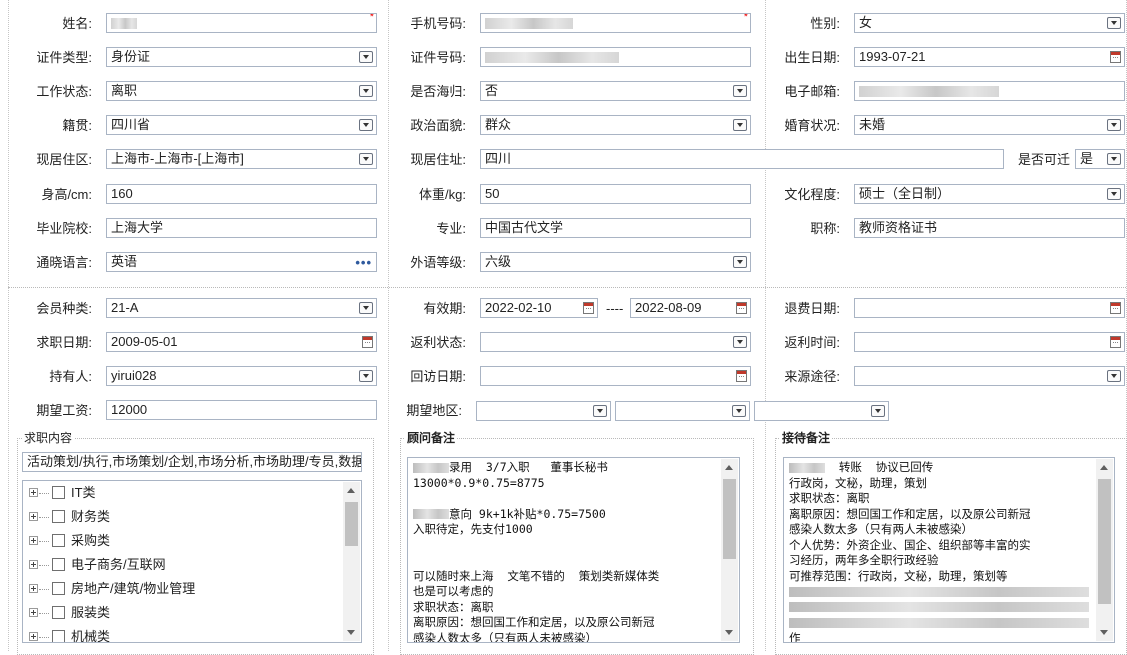 Image resolution: width=1127 pixels, height=655 pixels. Describe the element at coordinates (442, 194) in the screenshot. I see `weight-label: 体重/kg:` at that location.